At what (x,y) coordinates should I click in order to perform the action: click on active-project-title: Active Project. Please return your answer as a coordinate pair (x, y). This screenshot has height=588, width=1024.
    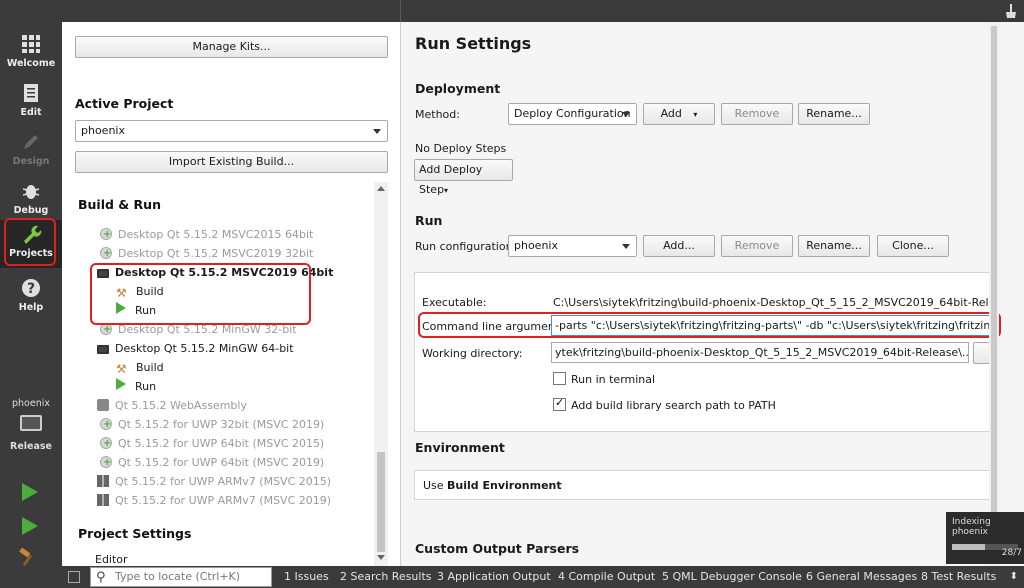
    Looking at the image, I should click on (124, 103).